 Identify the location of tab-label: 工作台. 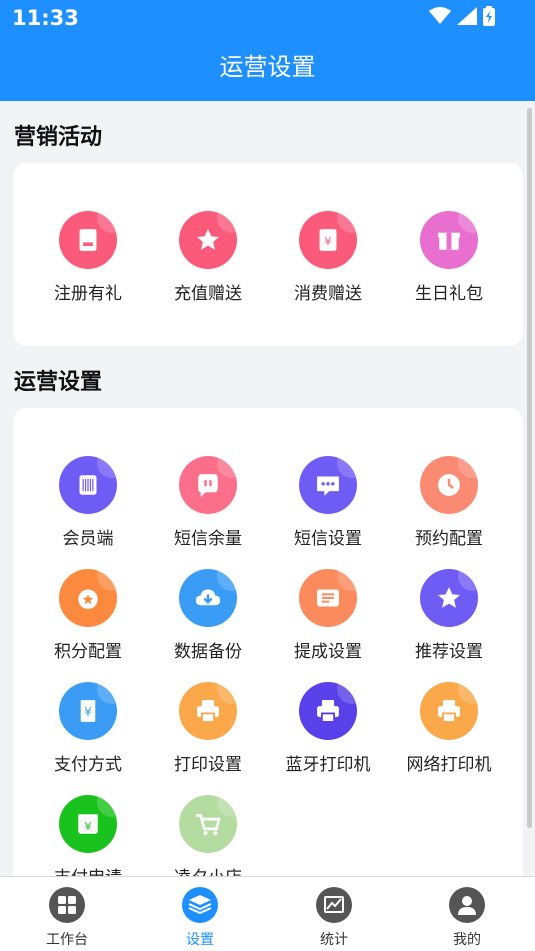
(67, 940).